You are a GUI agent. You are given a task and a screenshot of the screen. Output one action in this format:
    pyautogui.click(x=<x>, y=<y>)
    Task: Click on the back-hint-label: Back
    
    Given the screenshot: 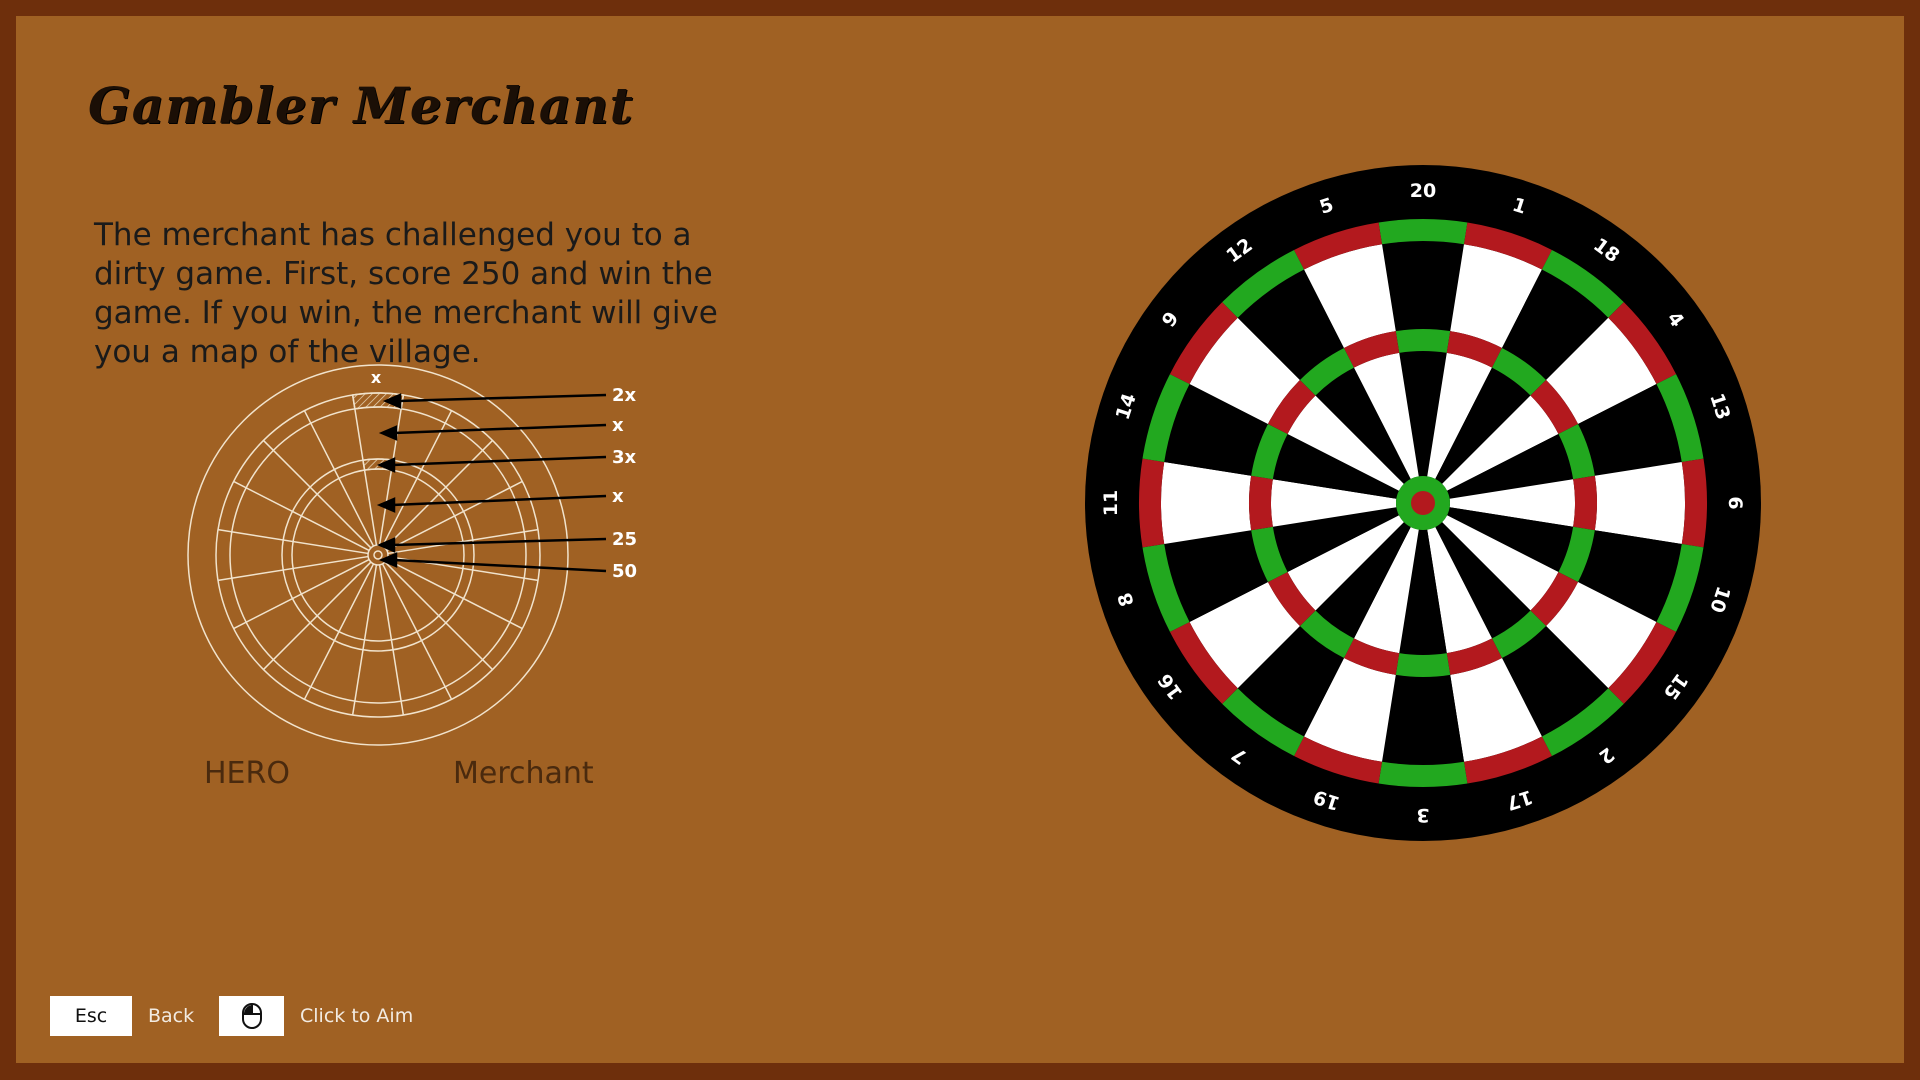 What is the action you would take?
    pyautogui.click(x=171, y=1016)
    